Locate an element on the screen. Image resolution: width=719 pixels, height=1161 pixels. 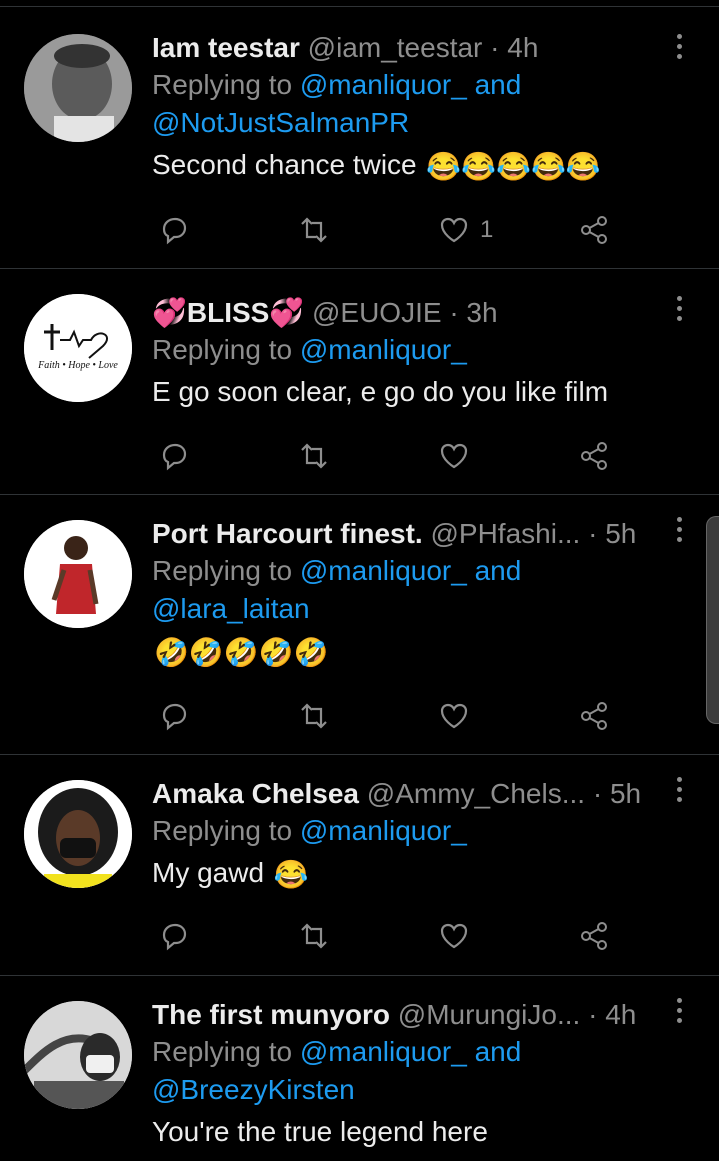
avatar: Faith • Hope • Love is located at coordinates (78, 348).